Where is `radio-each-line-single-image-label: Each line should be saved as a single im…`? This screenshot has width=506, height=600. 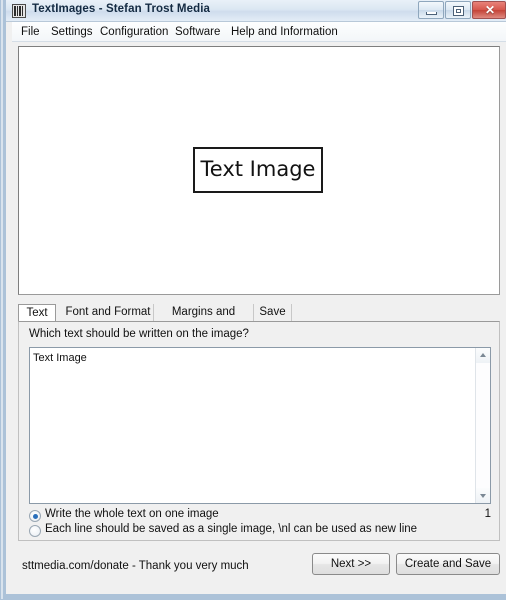 radio-each-line-single-image-label: Each line should be saved as a single im… is located at coordinates (231, 529).